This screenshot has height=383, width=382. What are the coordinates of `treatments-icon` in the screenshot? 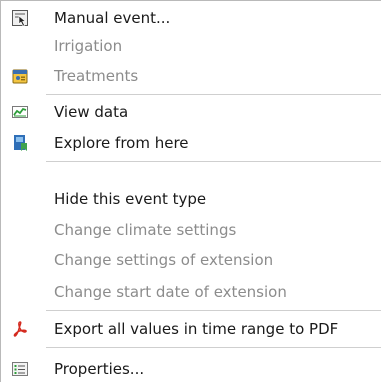 It's located at (20, 76).